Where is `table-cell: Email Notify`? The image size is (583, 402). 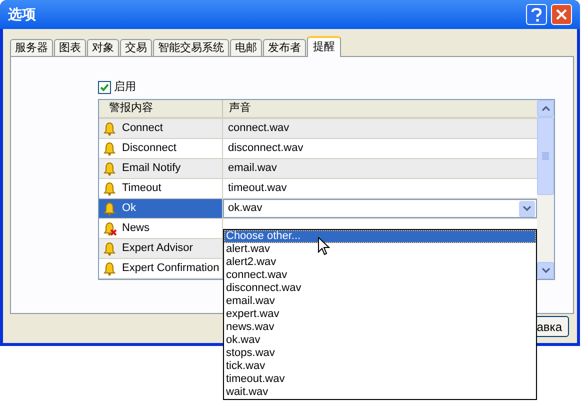 table-cell: Email Notify is located at coordinates (161, 168).